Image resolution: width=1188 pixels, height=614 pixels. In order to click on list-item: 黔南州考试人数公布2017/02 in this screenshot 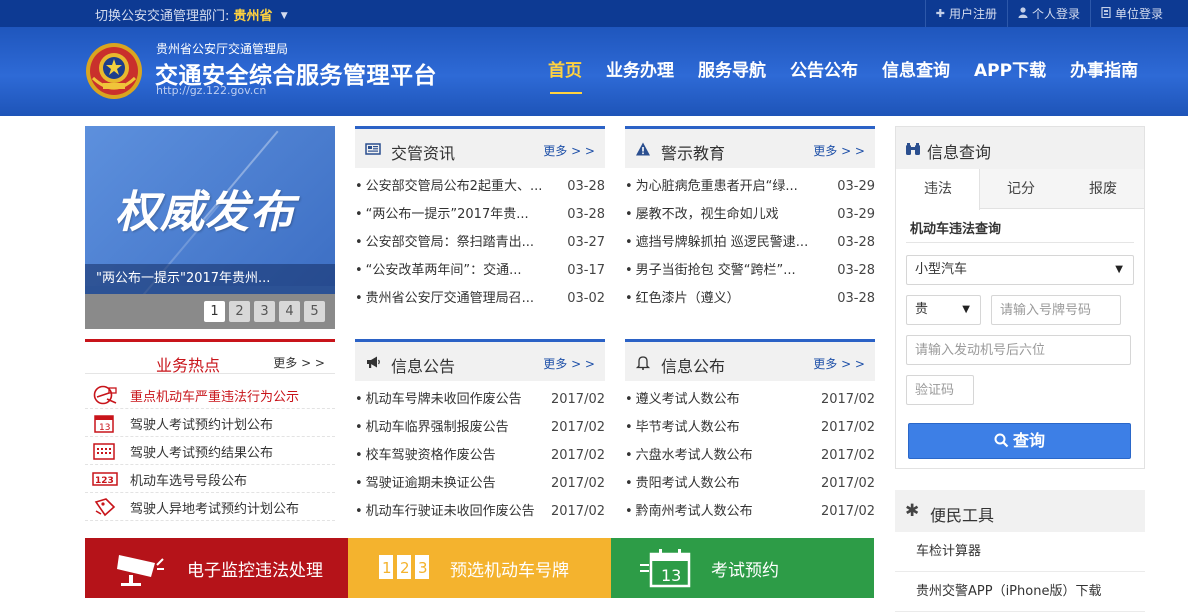, I will do `click(750, 512)`.